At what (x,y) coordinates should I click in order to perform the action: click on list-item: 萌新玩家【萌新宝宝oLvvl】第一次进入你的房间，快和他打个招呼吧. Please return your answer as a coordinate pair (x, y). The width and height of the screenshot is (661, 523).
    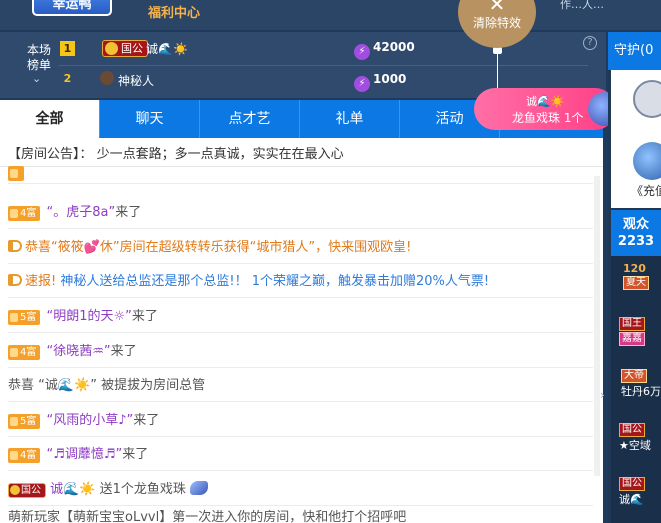
    Looking at the image, I should click on (300, 515).